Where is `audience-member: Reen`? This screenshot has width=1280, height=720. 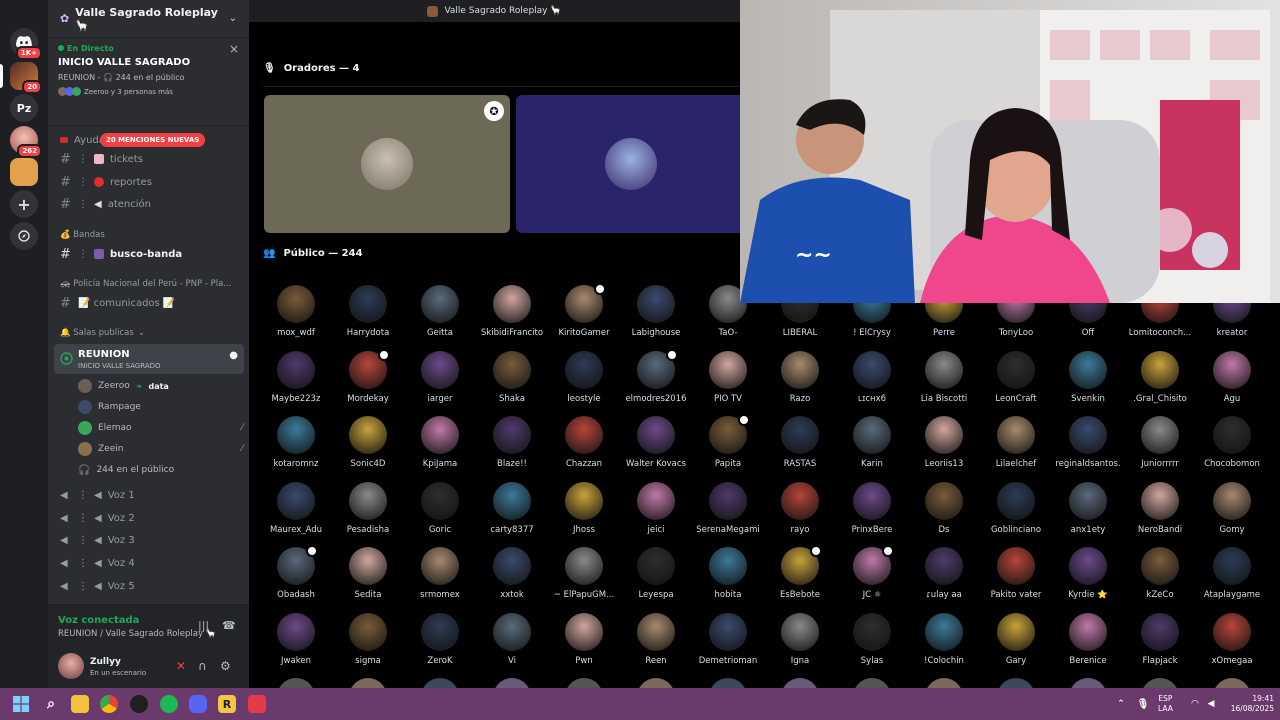 audience-member: Reen is located at coordinates (656, 643).